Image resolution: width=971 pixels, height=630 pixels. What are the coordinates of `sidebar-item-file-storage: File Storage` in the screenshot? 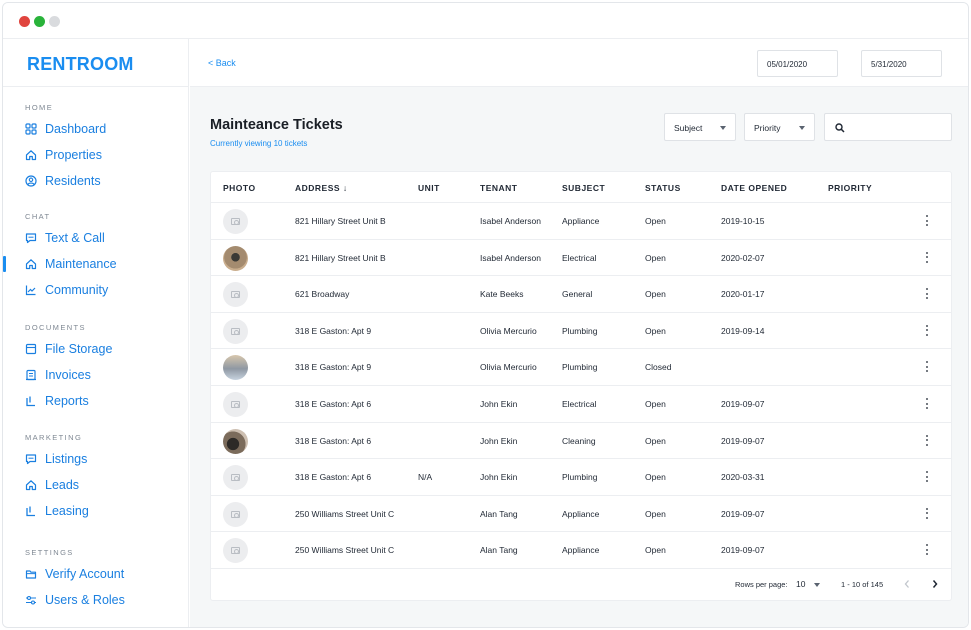 It's located at (68, 349).